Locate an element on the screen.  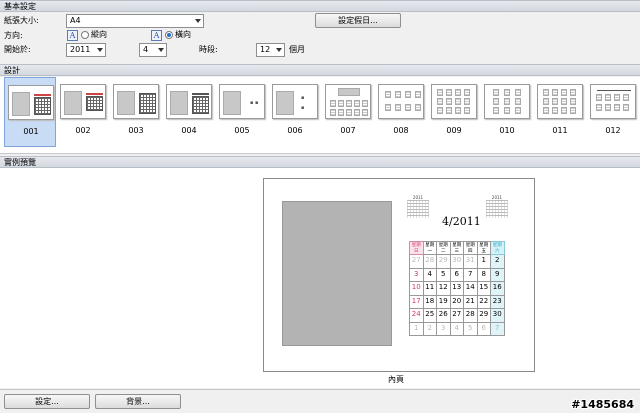
calendar-day: 16 is located at coordinates (497, 288).